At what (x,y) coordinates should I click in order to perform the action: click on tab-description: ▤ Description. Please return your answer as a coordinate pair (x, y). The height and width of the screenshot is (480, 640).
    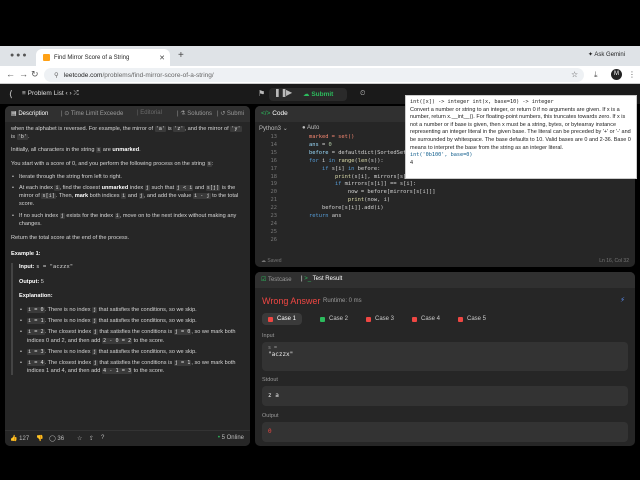
    Looking at the image, I should click on (29, 113).